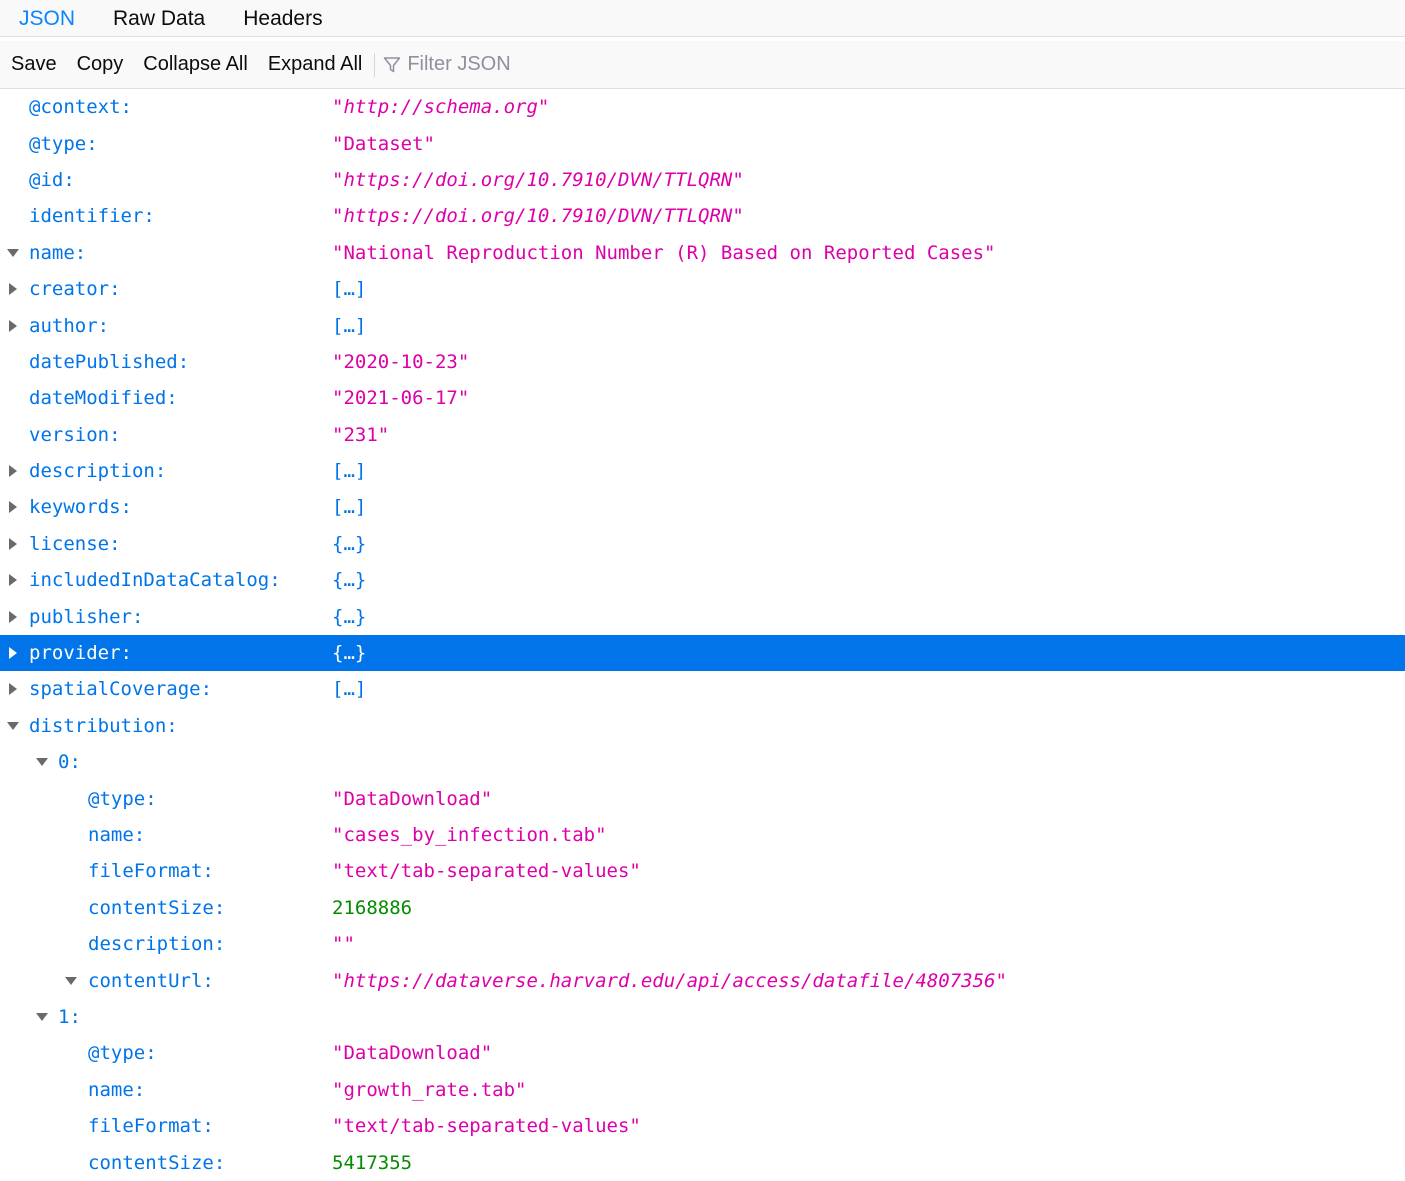  What do you see at coordinates (47, 18) in the screenshot?
I see `tab-json: JSON` at bounding box center [47, 18].